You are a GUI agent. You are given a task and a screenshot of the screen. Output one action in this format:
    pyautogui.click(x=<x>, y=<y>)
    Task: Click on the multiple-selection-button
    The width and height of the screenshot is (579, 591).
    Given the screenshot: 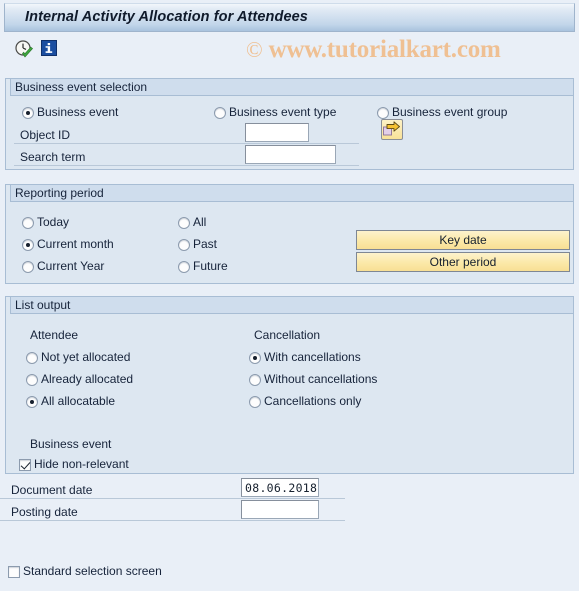 What is the action you would take?
    pyautogui.click(x=392, y=129)
    